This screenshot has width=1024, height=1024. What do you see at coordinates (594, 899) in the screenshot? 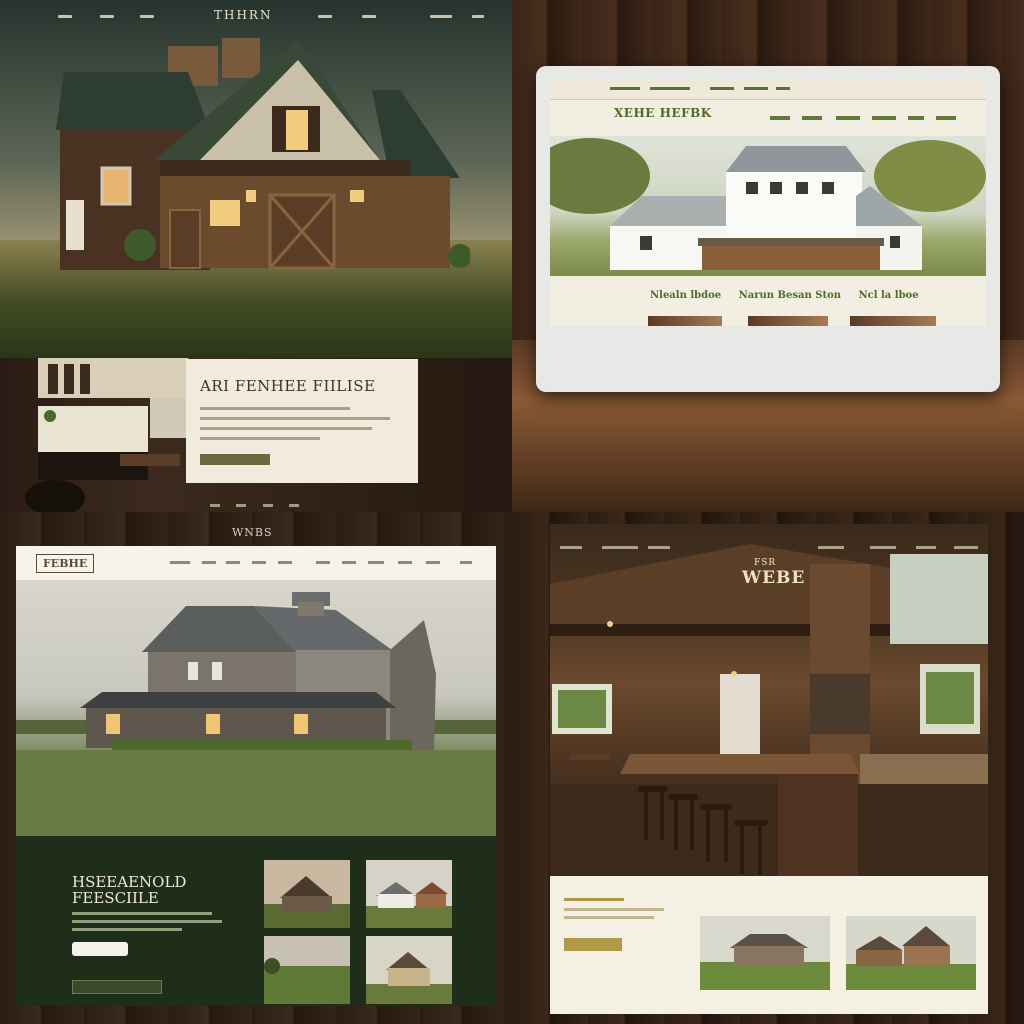
I see `section-heading-line` at bounding box center [594, 899].